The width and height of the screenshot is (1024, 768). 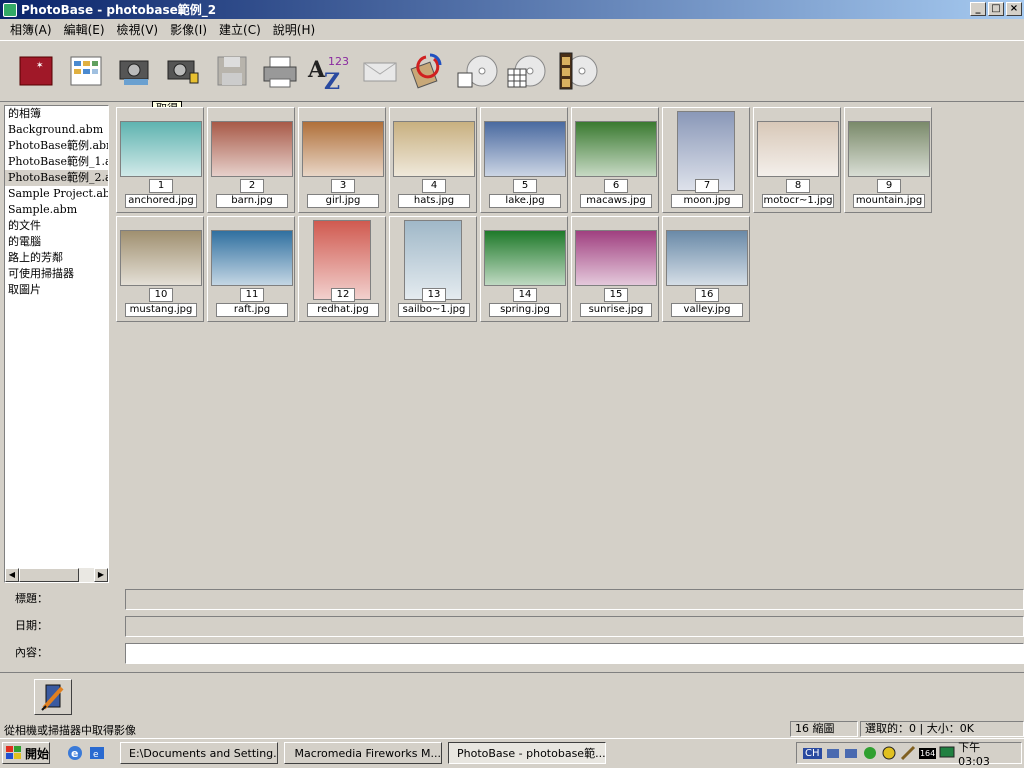 I want to click on menu-edit: 編輯(E), so click(x=84, y=29).